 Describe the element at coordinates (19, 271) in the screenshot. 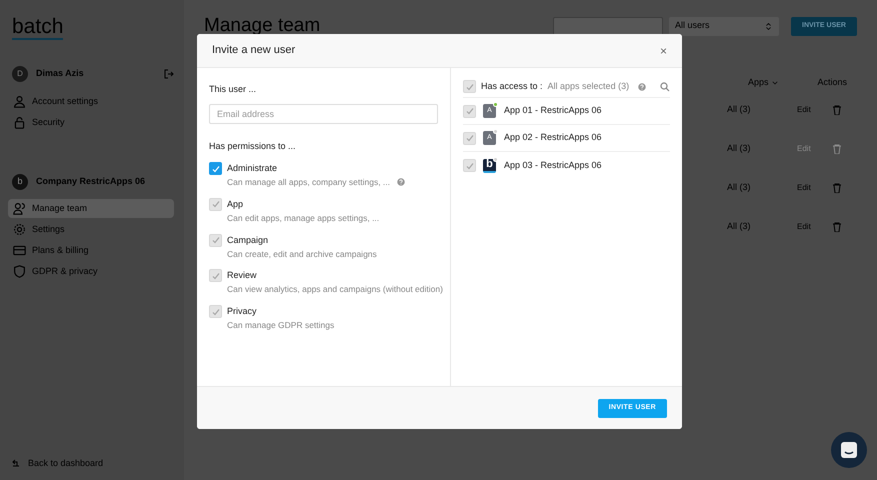

I see `shield-icon` at that location.